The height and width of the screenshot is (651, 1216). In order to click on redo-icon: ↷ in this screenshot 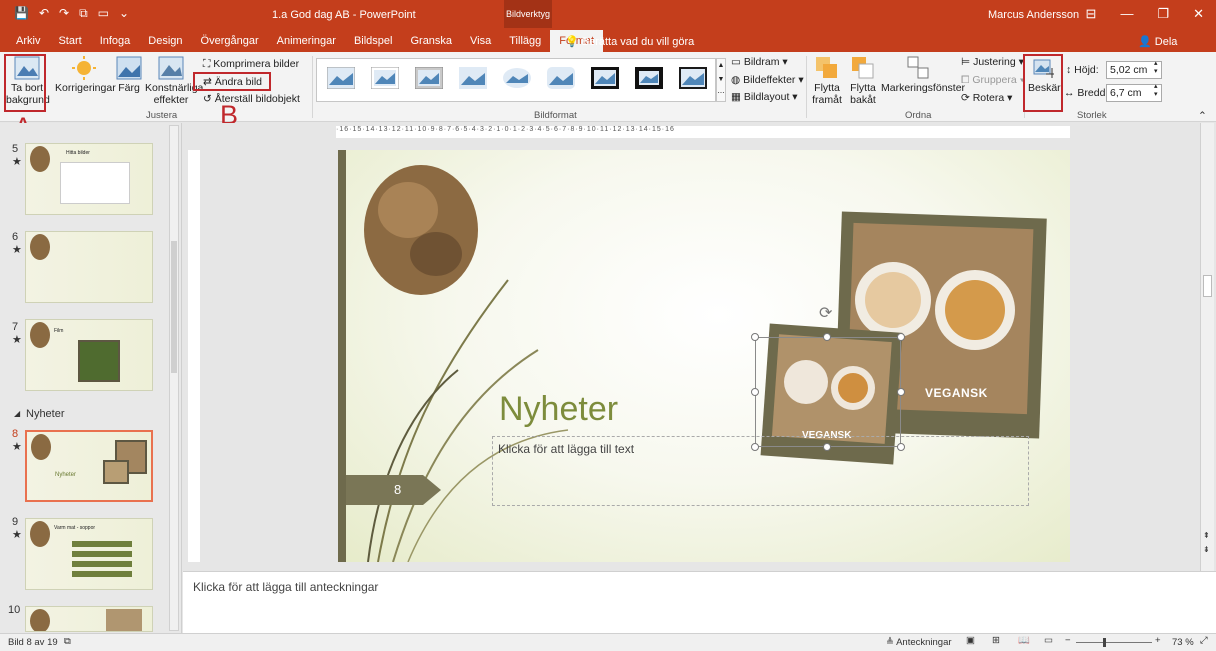, I will do `click(64, 13)`.